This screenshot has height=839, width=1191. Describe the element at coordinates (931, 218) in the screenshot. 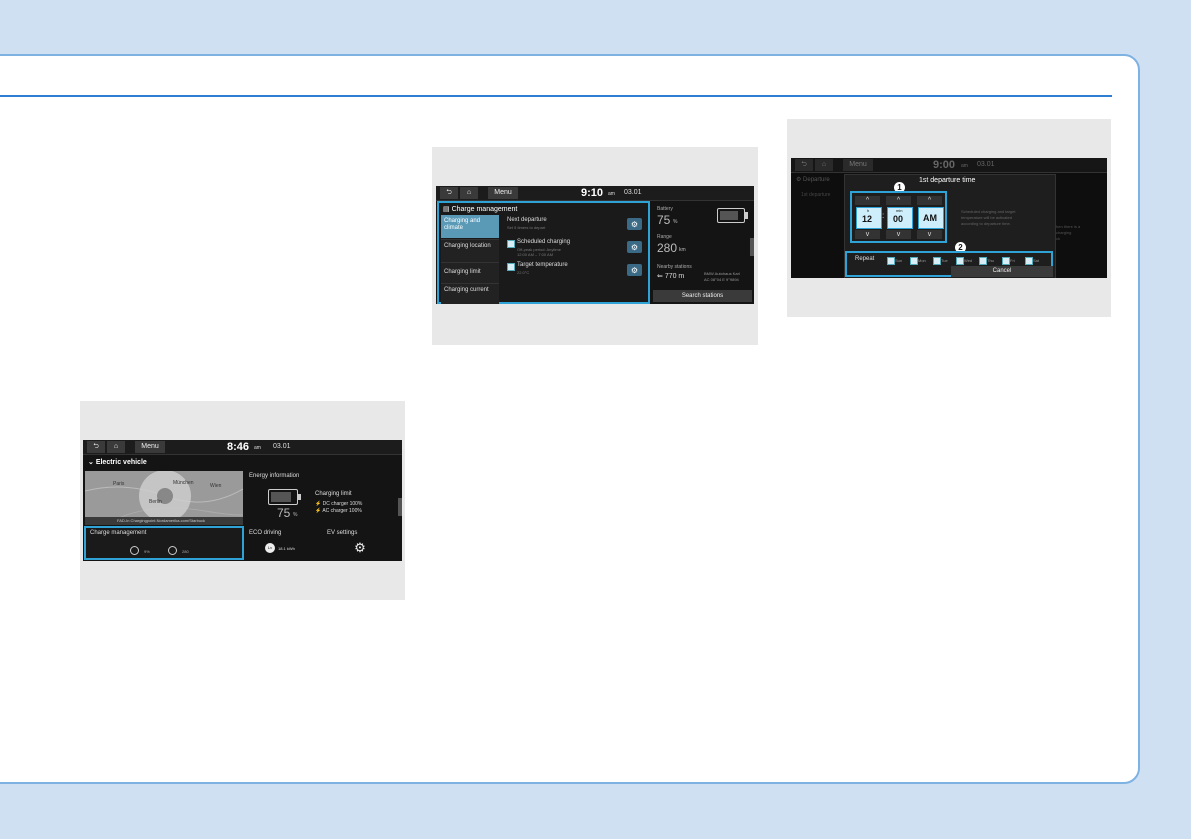

I see `ampm-field: AM` at that location.